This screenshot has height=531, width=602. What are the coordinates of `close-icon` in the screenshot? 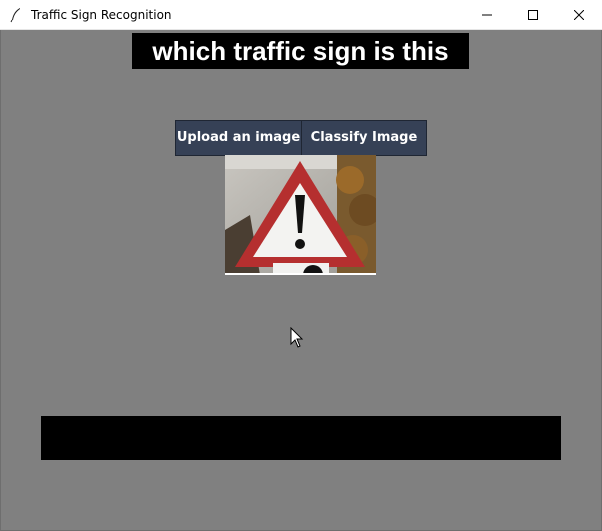 It's located at (579, 15).